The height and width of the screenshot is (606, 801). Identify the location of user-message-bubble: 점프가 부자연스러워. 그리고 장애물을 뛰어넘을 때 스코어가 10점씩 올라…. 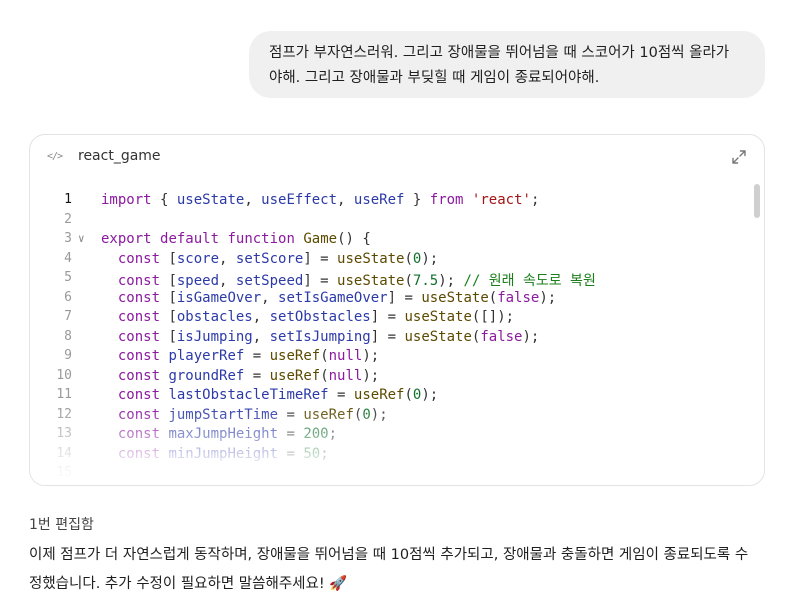
(507, 64).